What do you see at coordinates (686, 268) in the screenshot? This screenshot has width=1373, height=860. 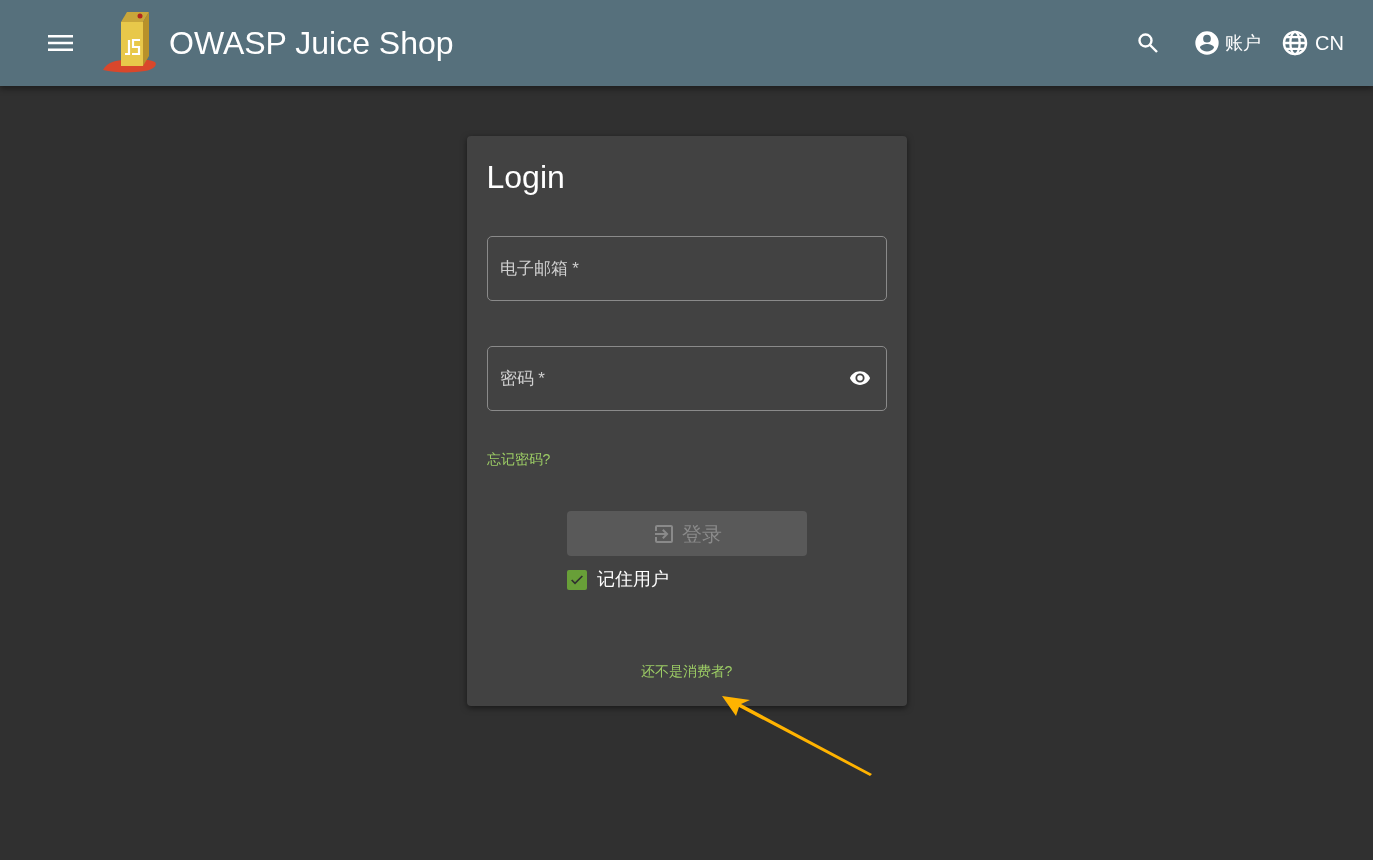 I see `email-field: 电子邮箱 *` at bounding box center [686, 268].